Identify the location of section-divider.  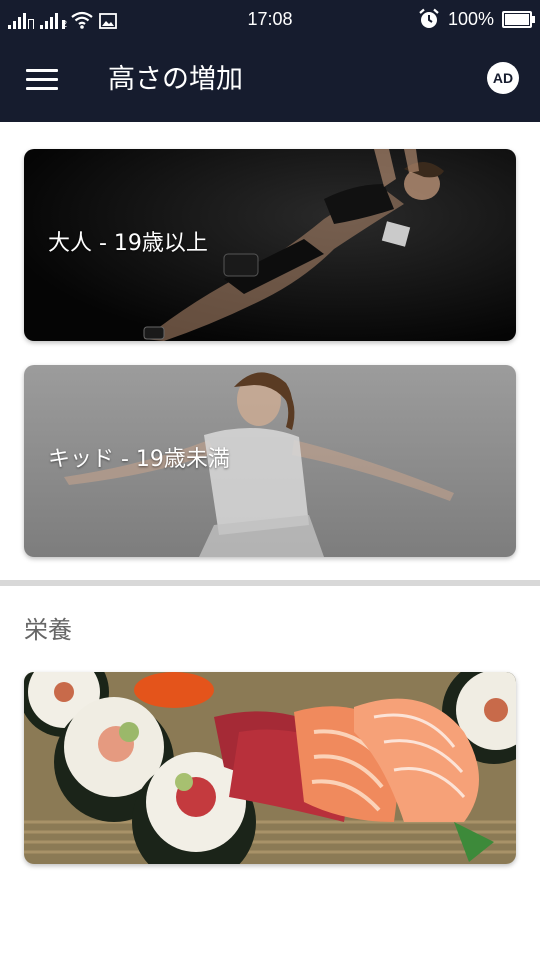
(270, 583).